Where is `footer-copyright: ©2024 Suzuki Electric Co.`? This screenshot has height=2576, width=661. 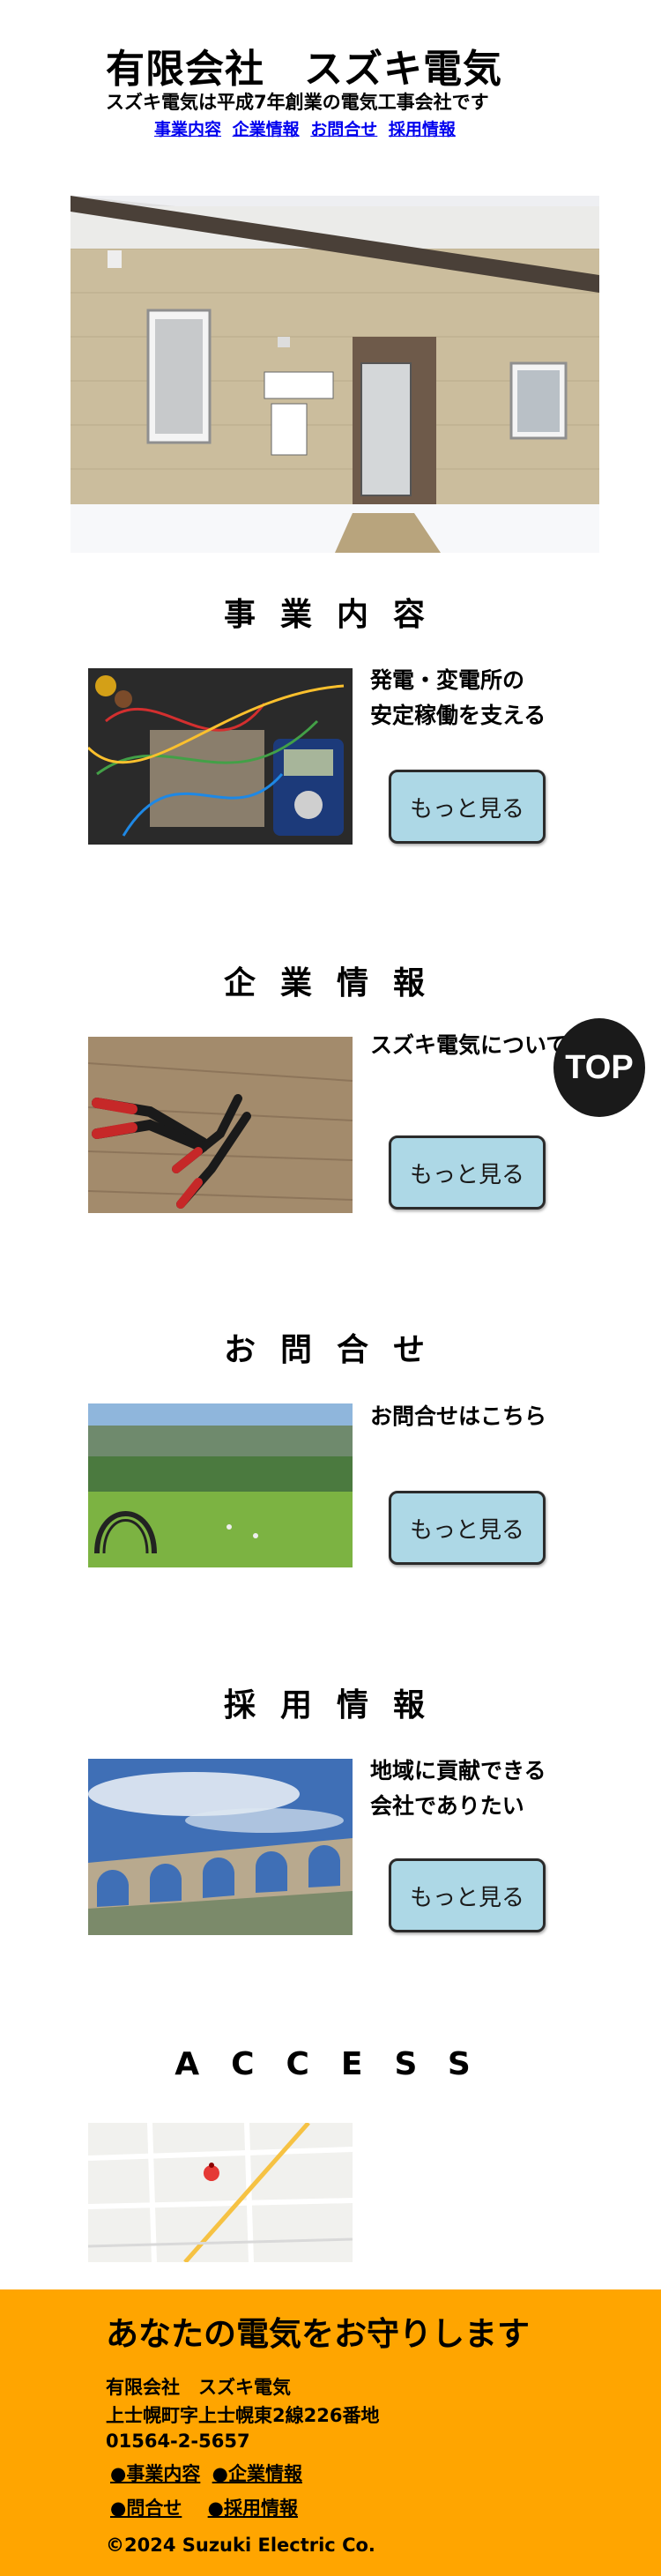
footer-copyright: ©2024 Suzuki Electric Co. is located at coordinates (240, 2546).